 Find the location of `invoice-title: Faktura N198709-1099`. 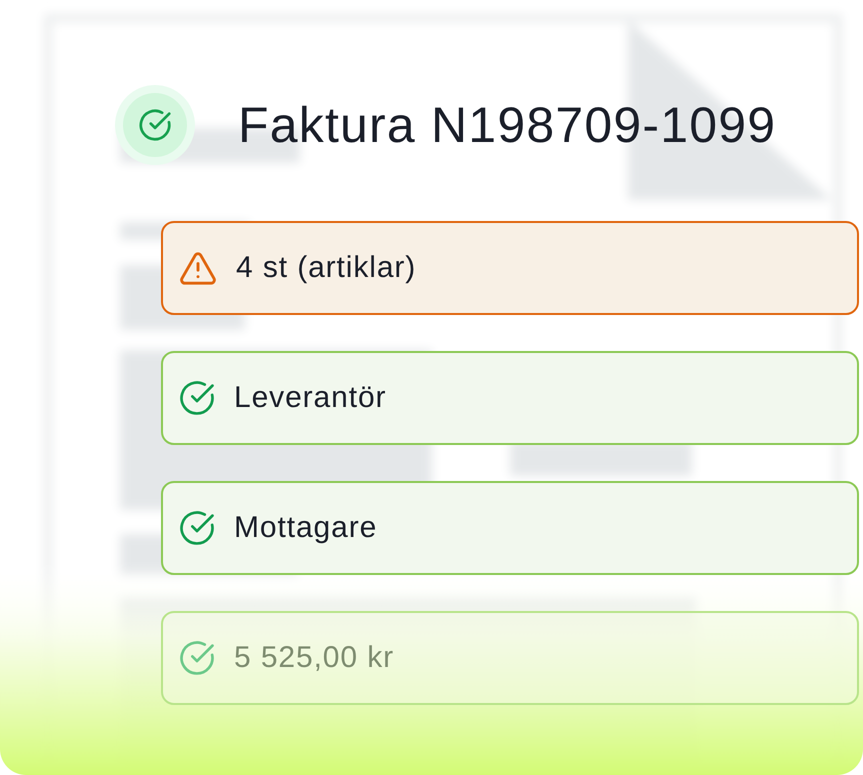

invoice-title: Faktura N198709-1099 is located at coordinates (507, 125).